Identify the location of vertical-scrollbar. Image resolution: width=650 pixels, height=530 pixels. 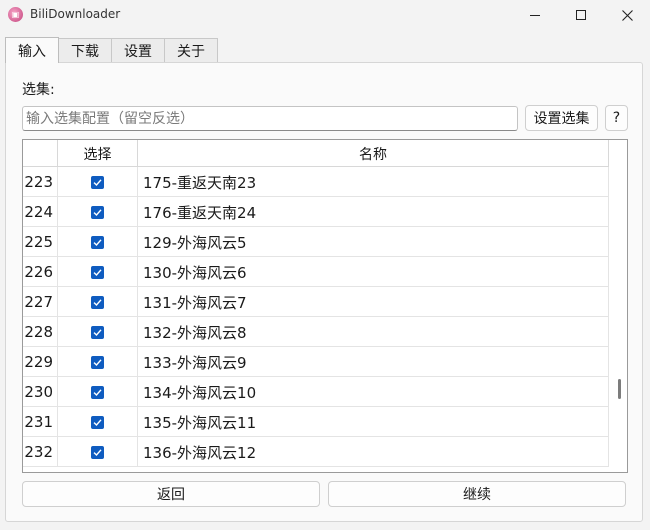
(619, 319).